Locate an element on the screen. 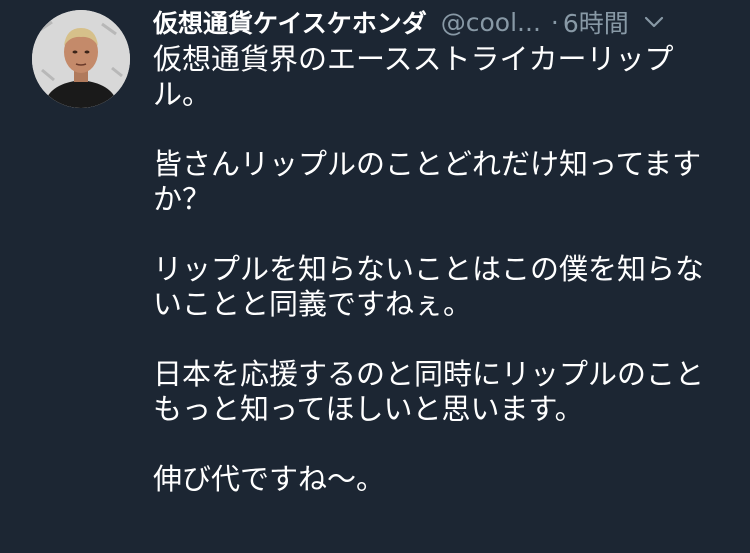  tweet-paragraph: リップルを知らないことはこの僕を知らな いことと同義ですねぇ。 is located at coordinates (429, 286).